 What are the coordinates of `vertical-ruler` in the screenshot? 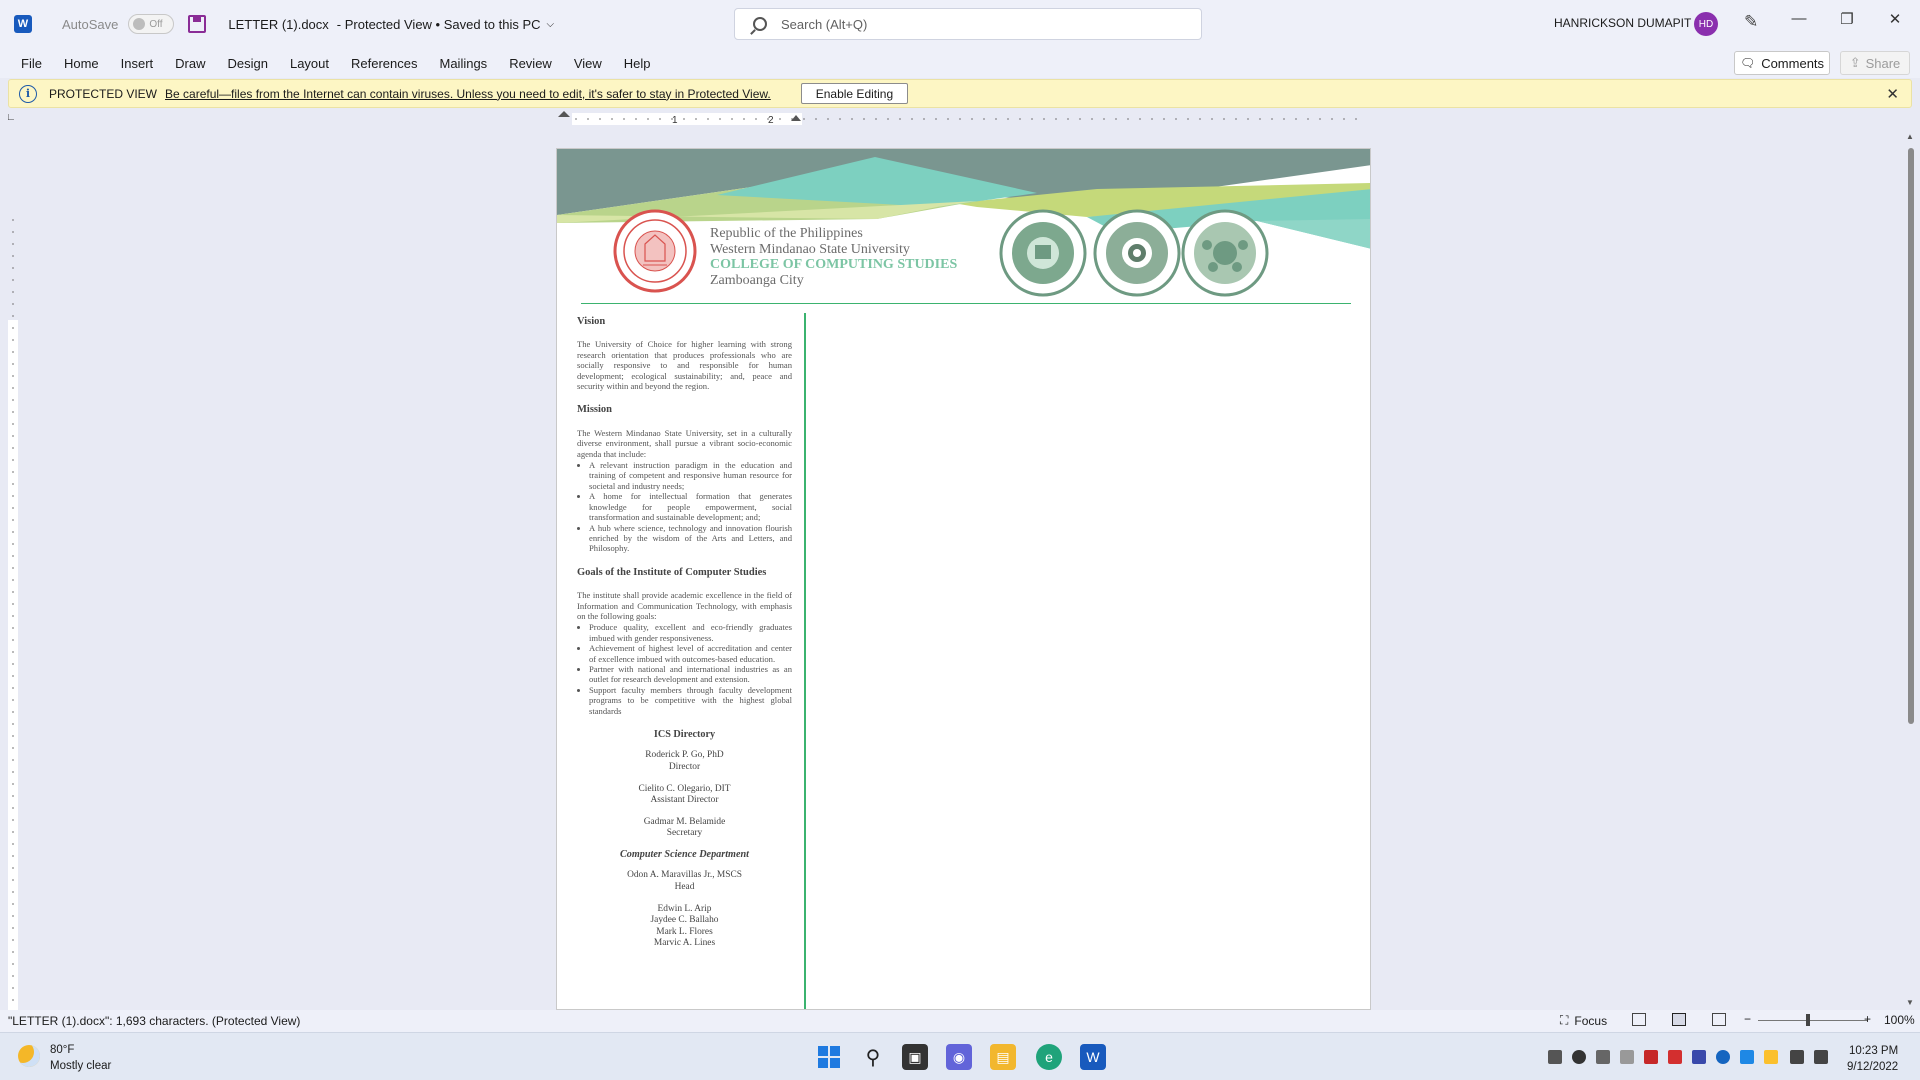 It's located at (13, 570).